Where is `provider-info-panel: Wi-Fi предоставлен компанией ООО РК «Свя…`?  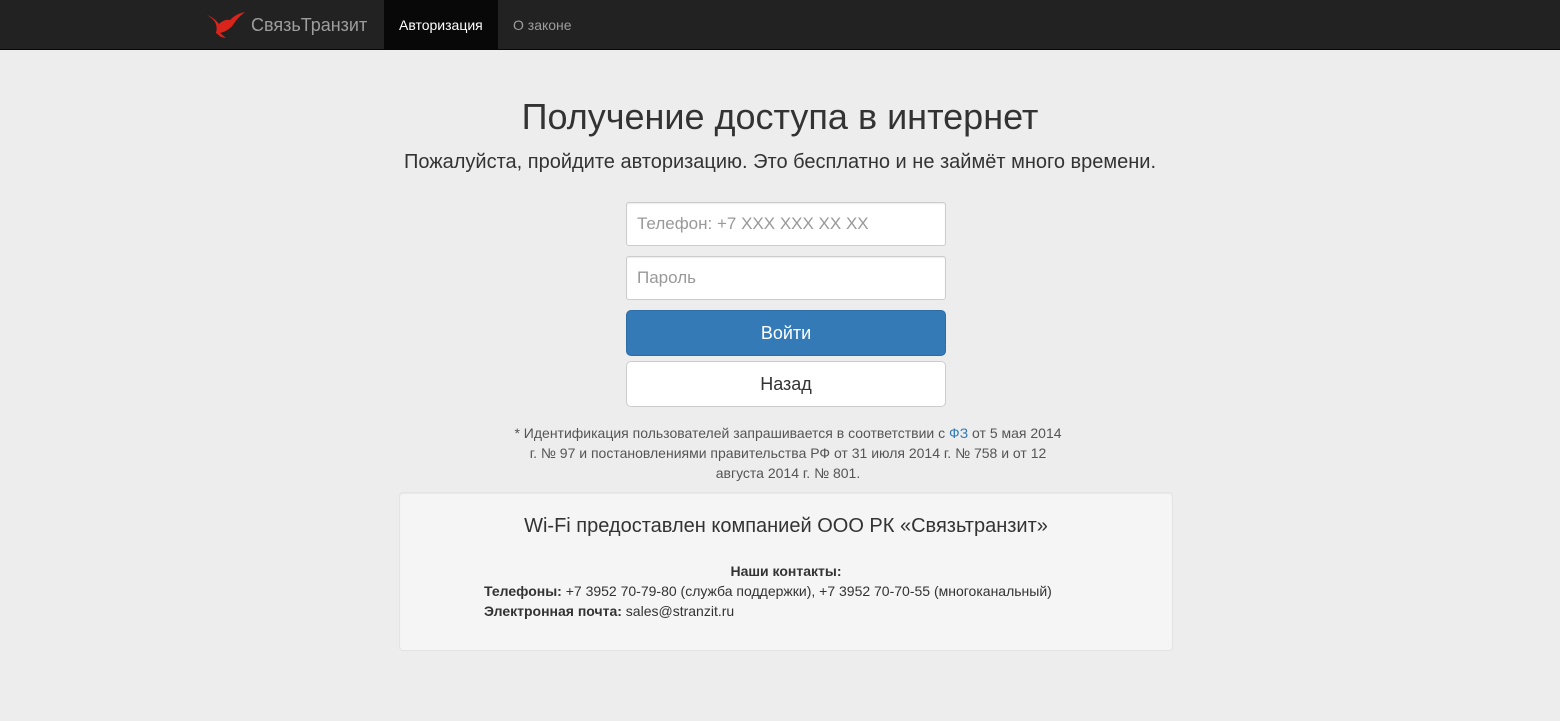
provider-info-panel: Wi-Fi предоставлен компанией ООО РК «Свя… is located at coordinates (786, 571).